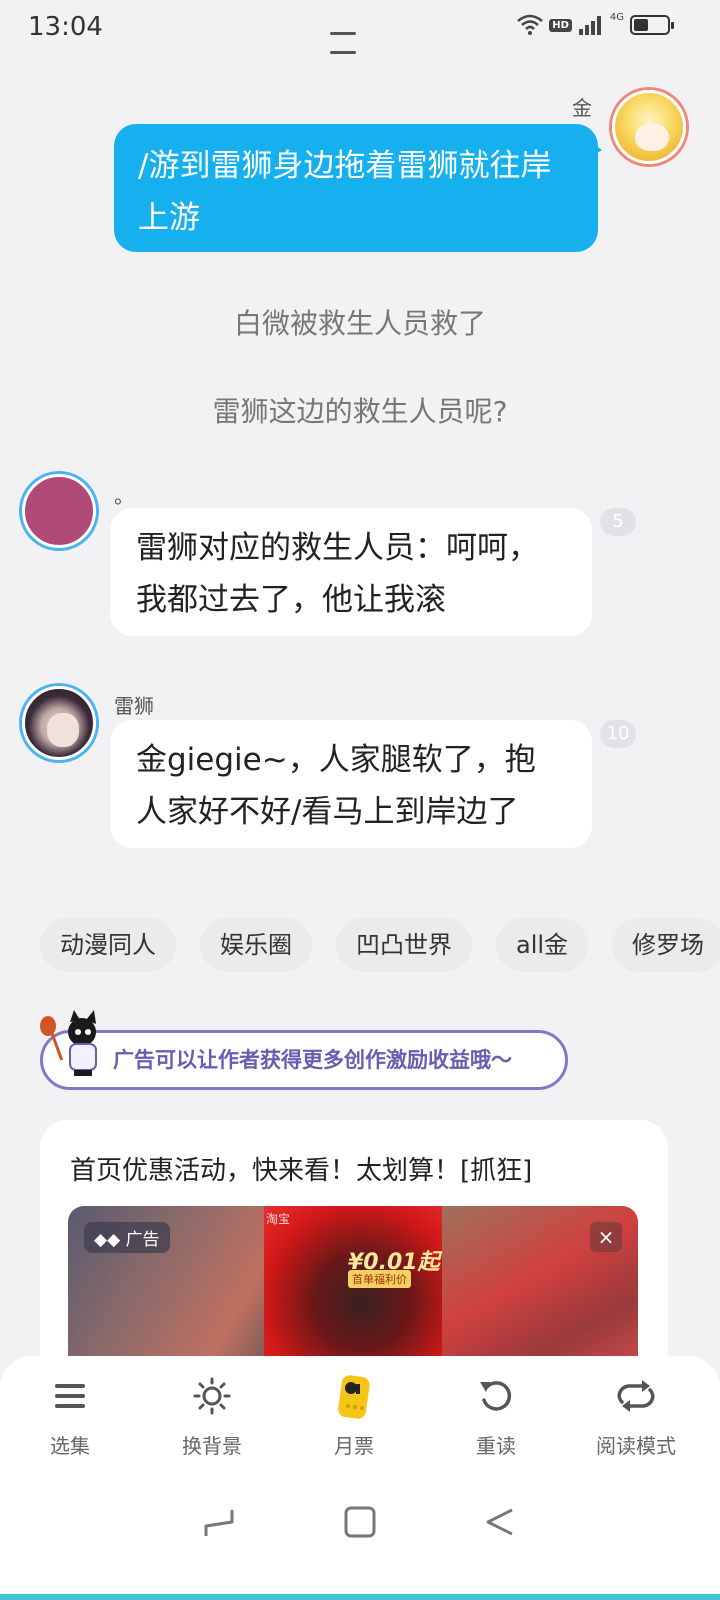 The width and height of the screenshot is (720, 1600). I want to click on mascot-icon, so click(68, 1043).